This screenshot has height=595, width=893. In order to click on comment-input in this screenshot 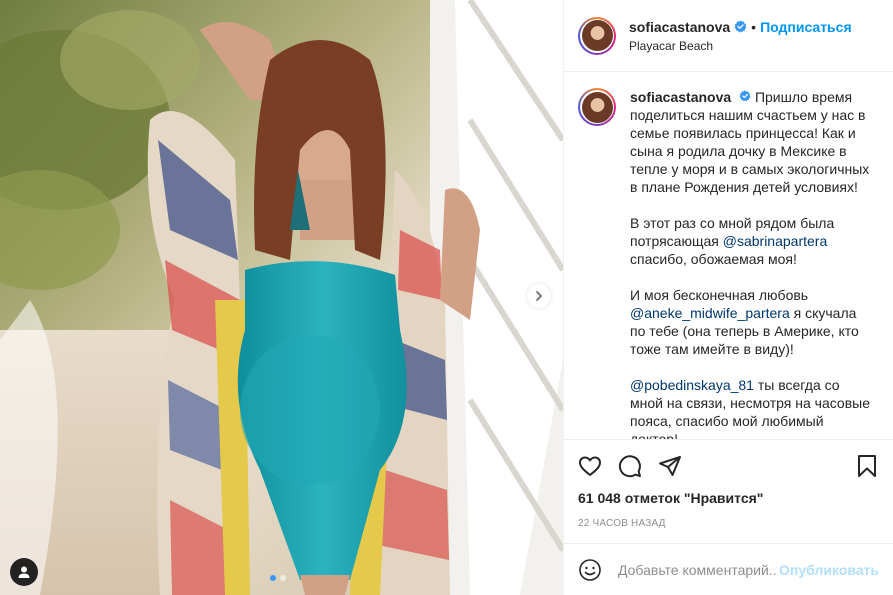, I will do `click(698, 569)`.